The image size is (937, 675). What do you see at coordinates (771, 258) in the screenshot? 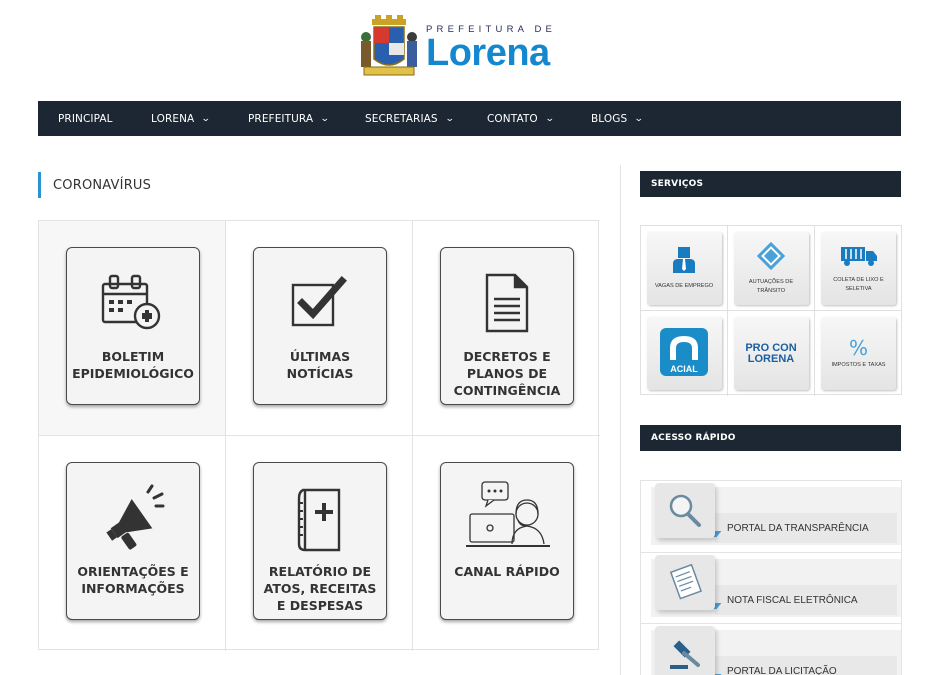
I see `traffic-sign-icon` at bounding box center [771, 258].